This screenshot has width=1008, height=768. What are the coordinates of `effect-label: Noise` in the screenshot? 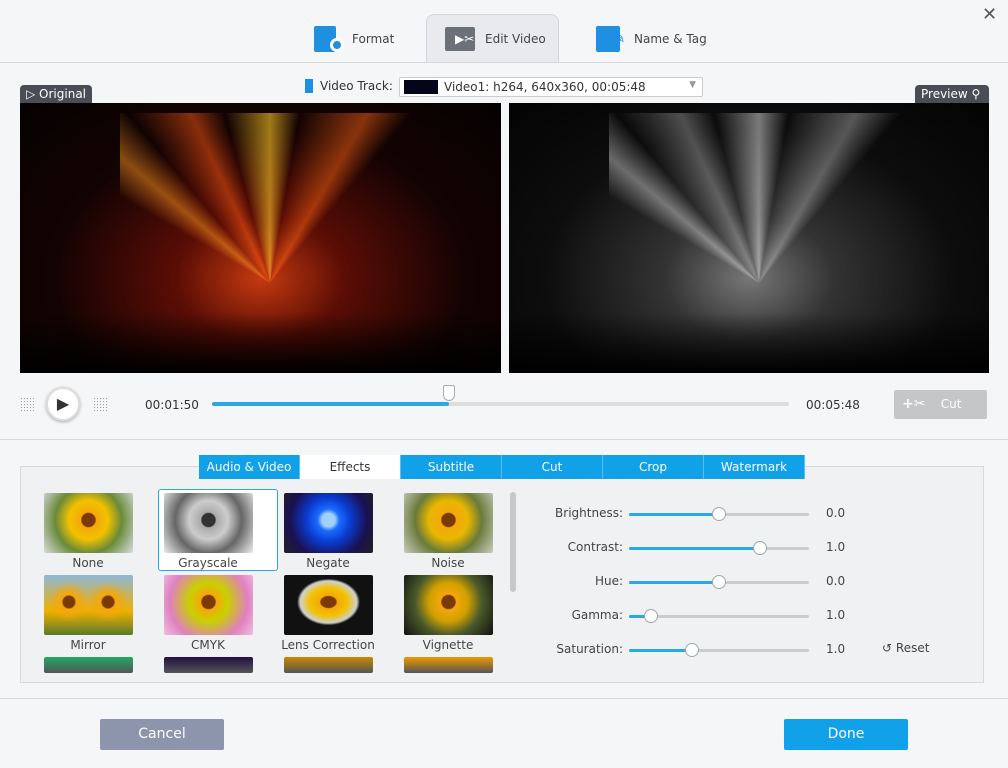 It's located at (448, 563).